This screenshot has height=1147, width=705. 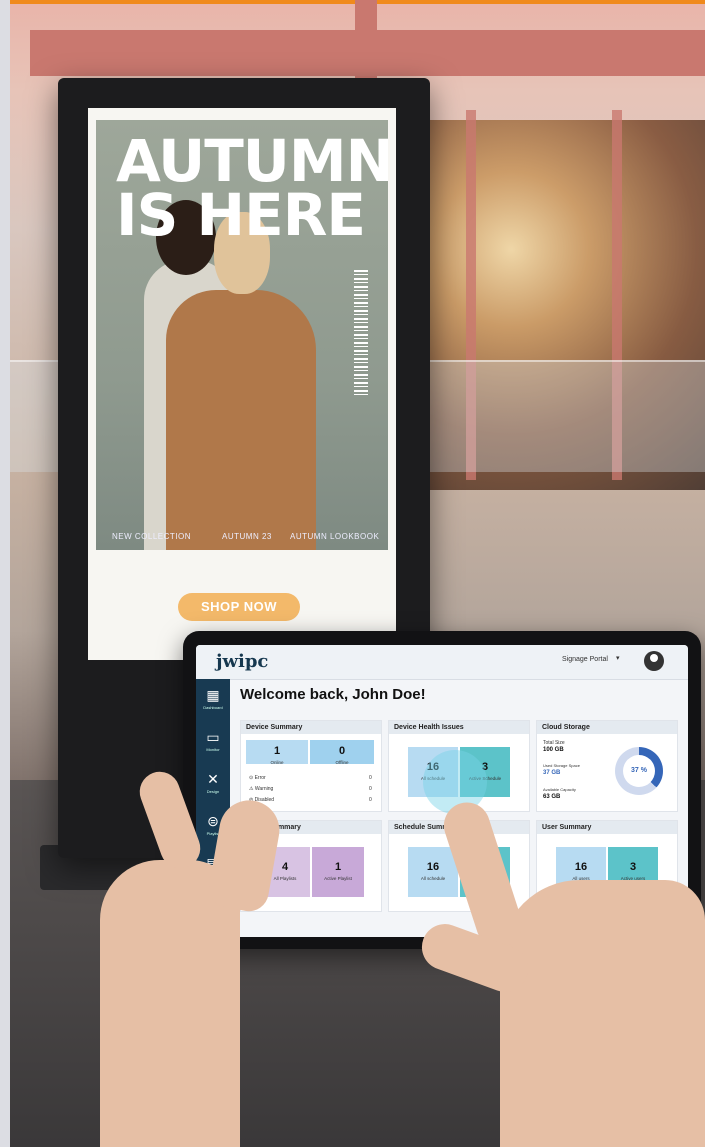 What do you see at coordinates (554, 743) in the screenshot?
I see `total-size-label: Total Size` at bounding box center [554, 743].